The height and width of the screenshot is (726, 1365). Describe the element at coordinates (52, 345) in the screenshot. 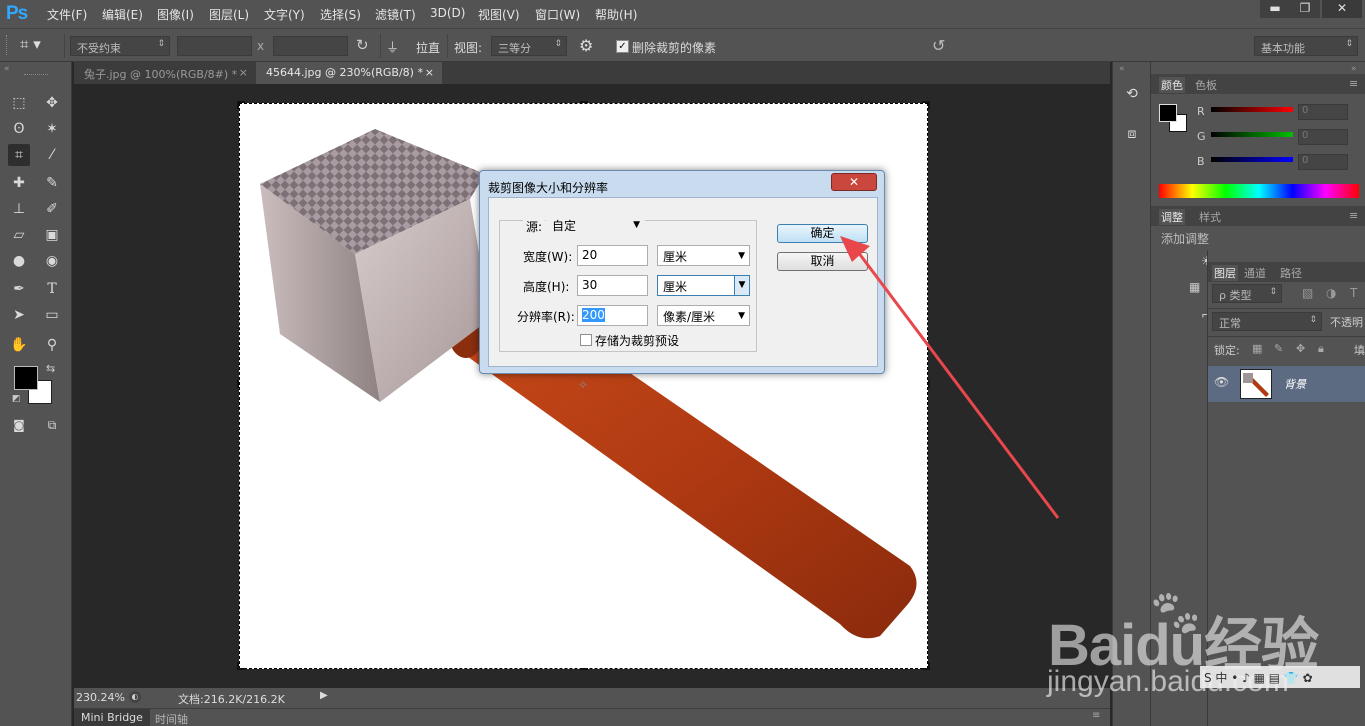

I see `zoom-tool-icon: ⚲` at that location.